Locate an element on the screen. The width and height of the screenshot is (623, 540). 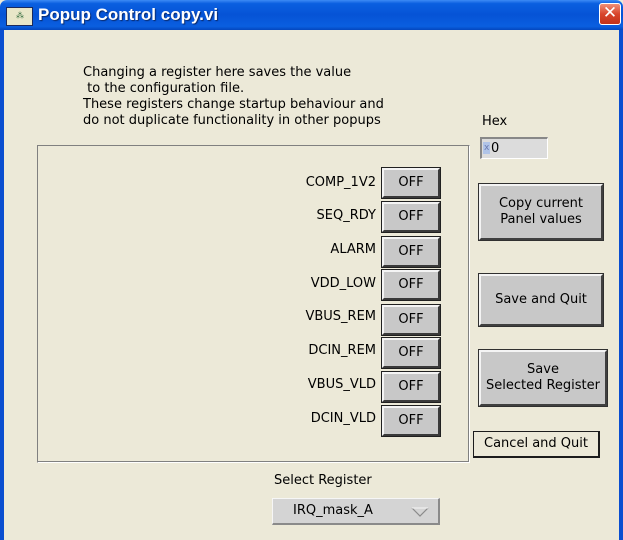
hex-field: x 0 is located at coordinates (514, 148).